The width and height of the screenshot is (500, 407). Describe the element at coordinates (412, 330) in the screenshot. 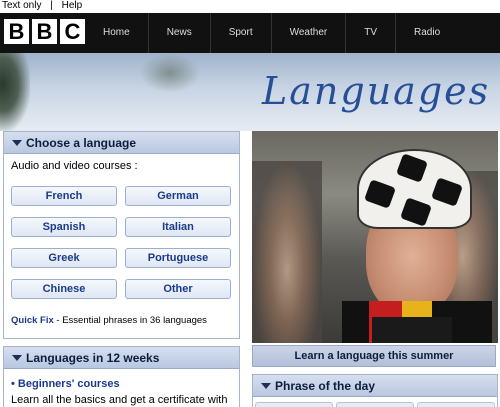

I see `shirt-image` at that location.